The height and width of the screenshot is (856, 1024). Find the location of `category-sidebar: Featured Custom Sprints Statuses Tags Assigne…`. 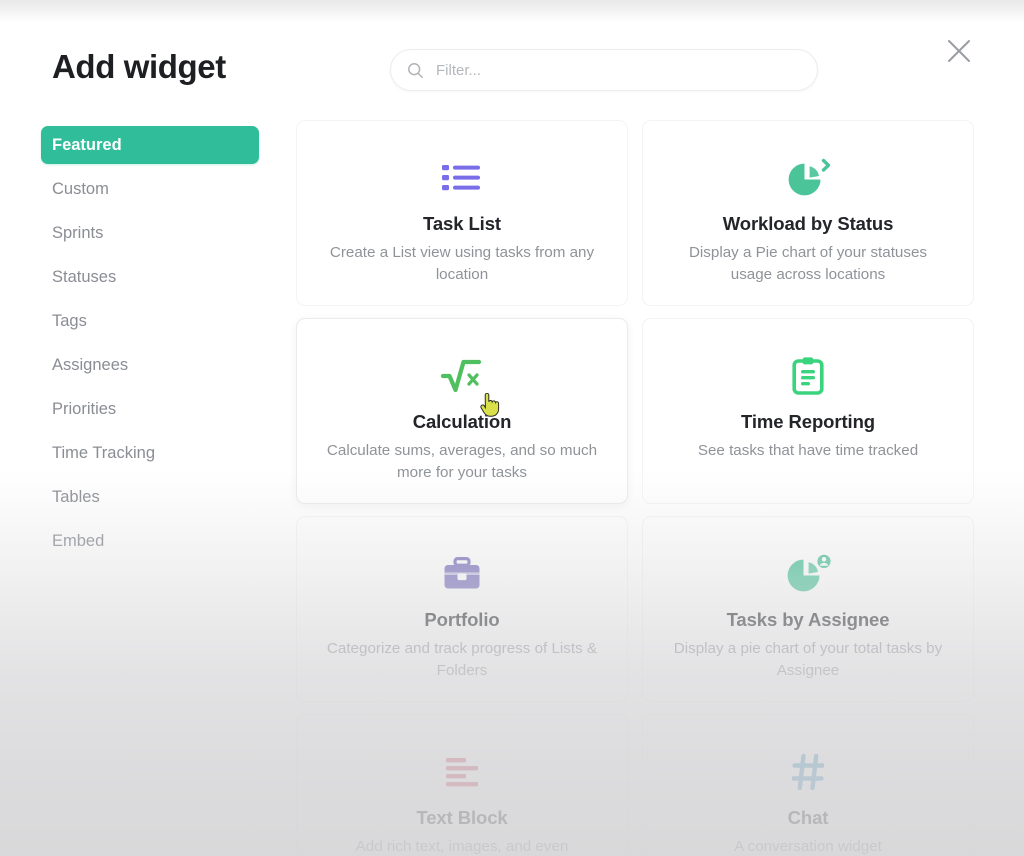

category-sidebar: Featured Custom Sprints Statuses Tags Assigne… is located at coordinates (143, 346).